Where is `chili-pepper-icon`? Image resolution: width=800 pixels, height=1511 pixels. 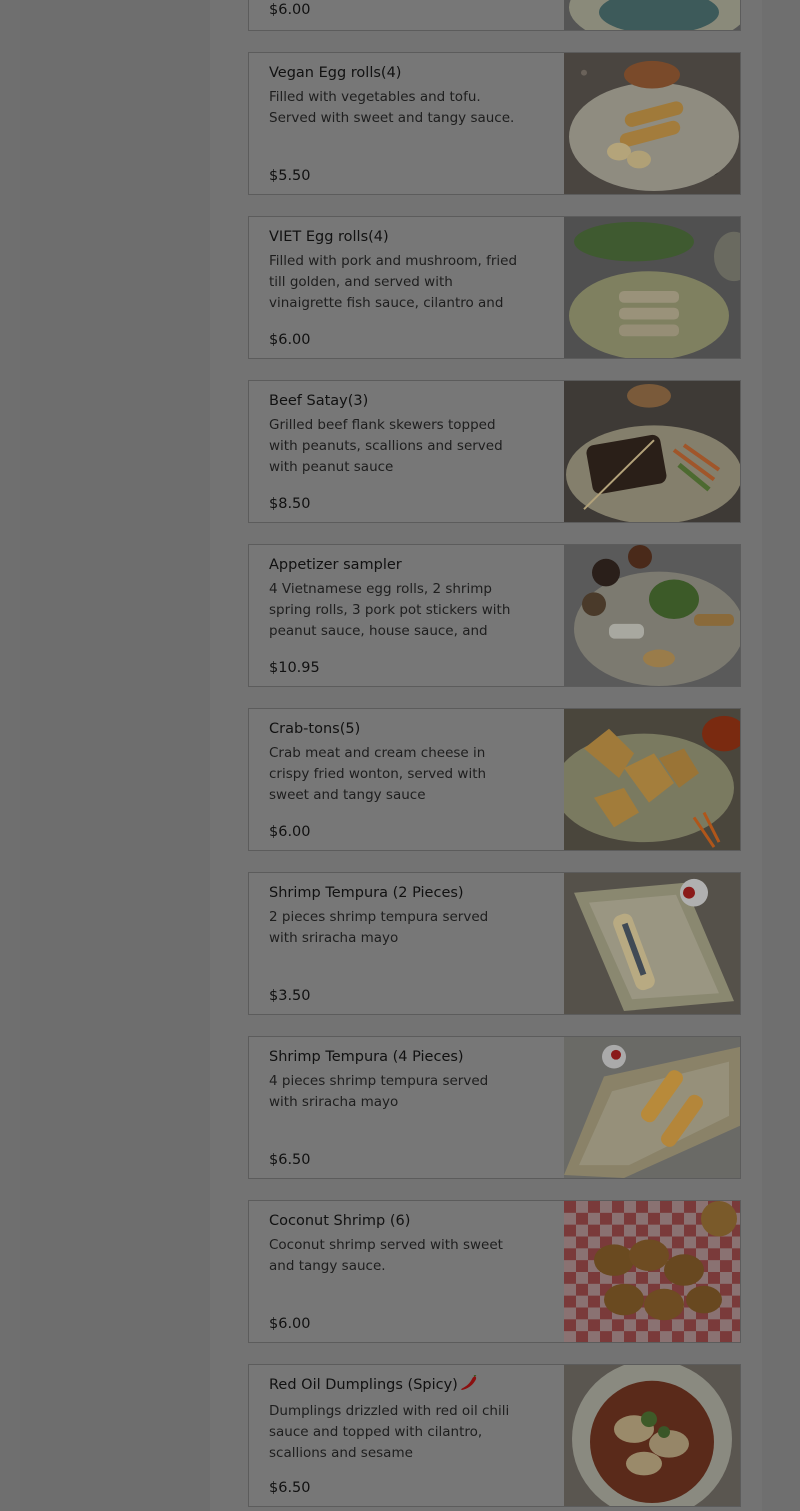
chili-pepper-icon is located at coordinates (469, 1385).